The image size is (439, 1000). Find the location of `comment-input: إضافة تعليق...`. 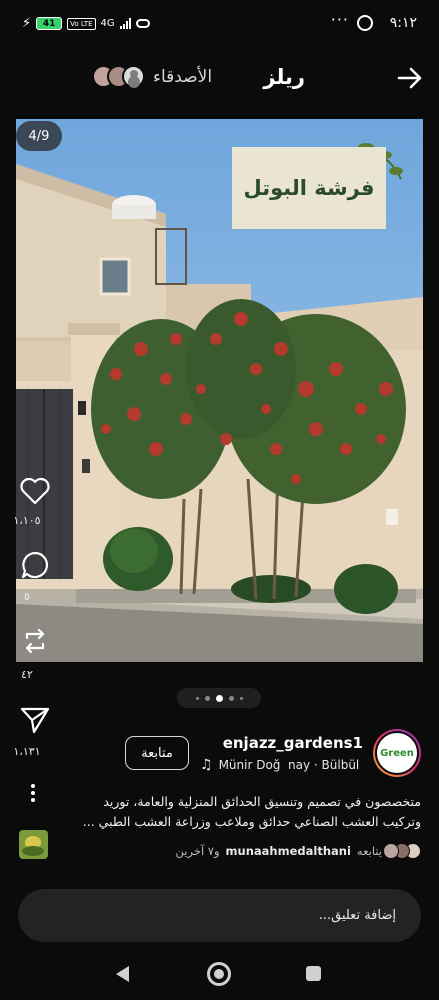

comment-input: إضافة تعليق... is located at coordinates (219, 915).